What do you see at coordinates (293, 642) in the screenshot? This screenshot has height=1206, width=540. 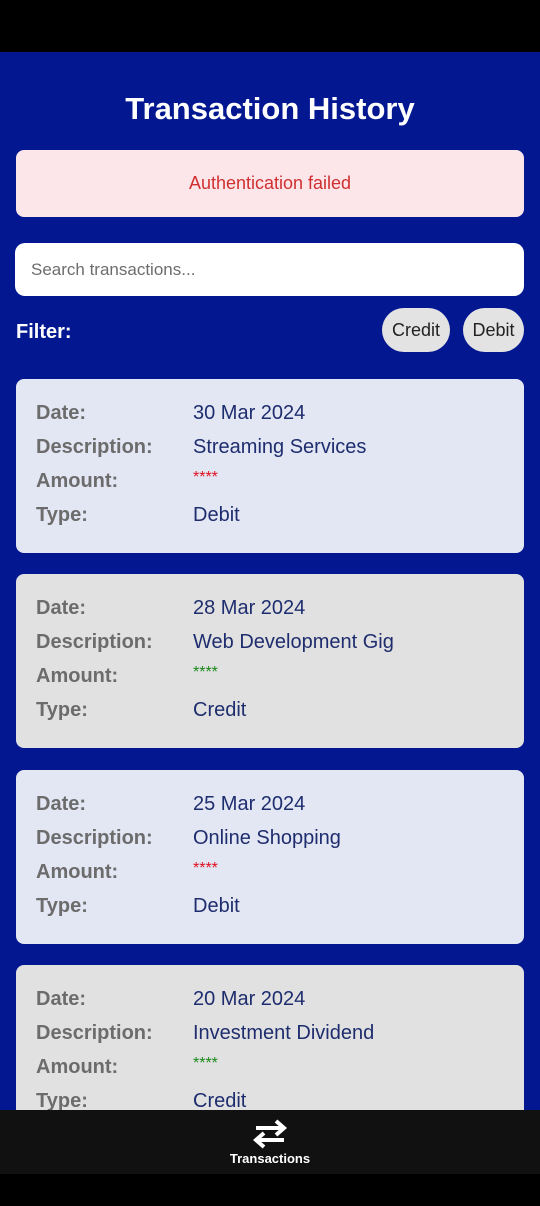 I see `description-value: Web Development Gig` at bounding box center [293, 642].